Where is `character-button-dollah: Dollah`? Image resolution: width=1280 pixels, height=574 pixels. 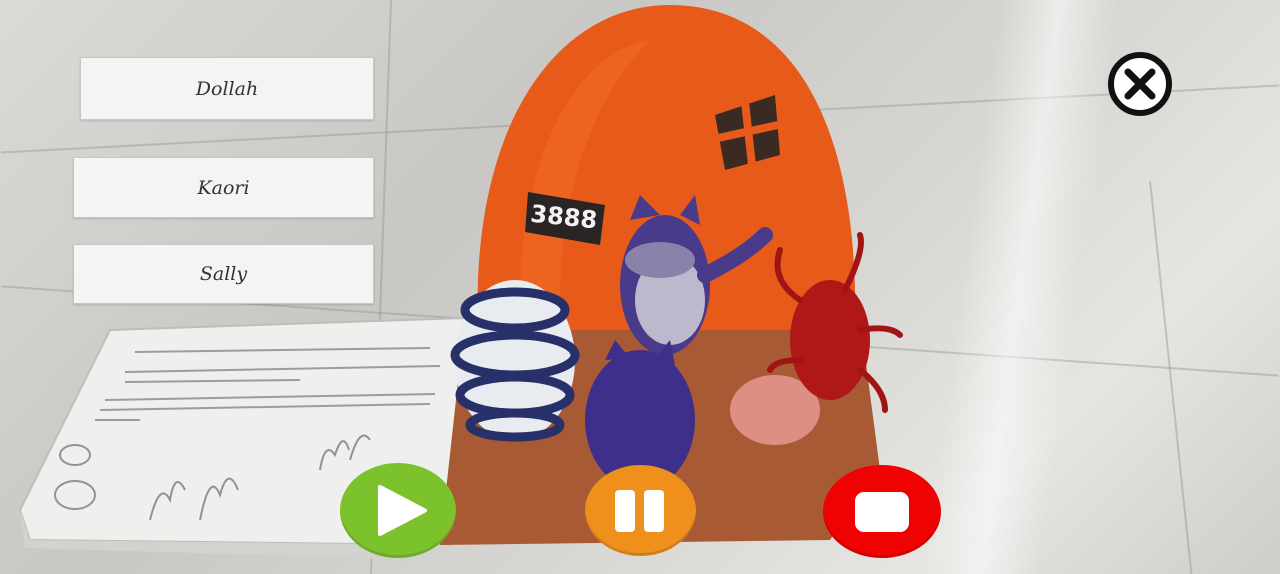
character-button-dollah: Dollah is located at coordinates (227, 88).